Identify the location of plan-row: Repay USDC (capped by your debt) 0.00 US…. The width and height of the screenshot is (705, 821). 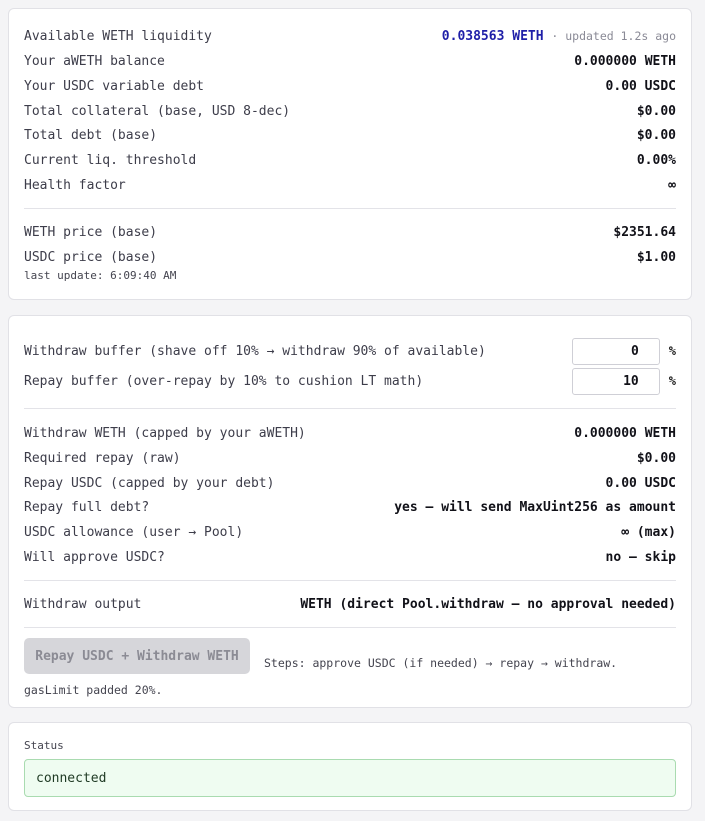
(350, 483).